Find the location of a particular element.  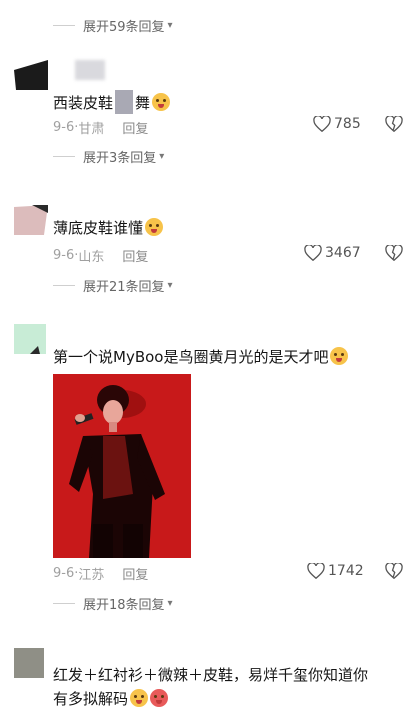

like-button: 1742 is located at coordinates (335, 571).